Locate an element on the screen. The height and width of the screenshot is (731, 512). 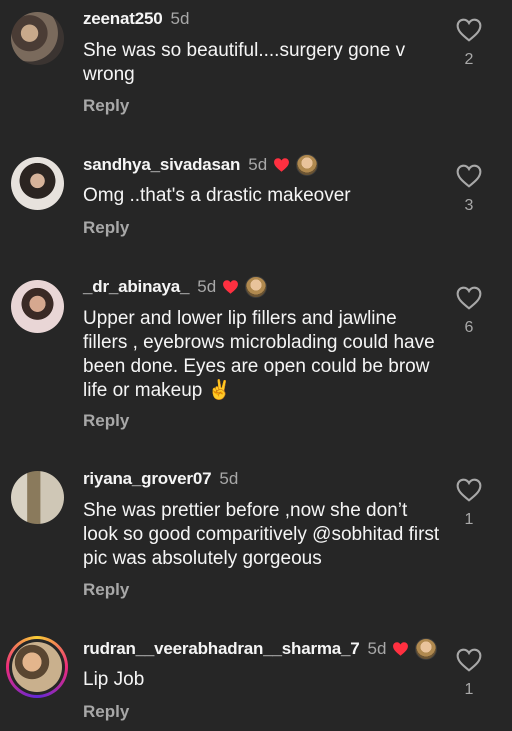
comment-username: sandhya_sivadasan is located at coordinates (161, 165).